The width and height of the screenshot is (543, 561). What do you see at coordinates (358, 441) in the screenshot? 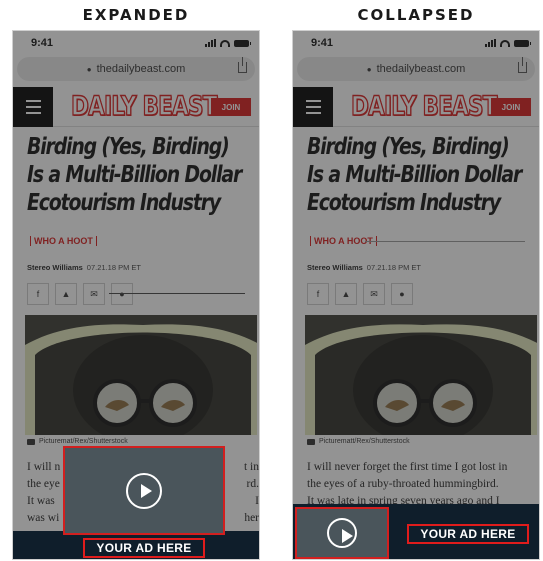
I see `photo-caption: Picturematt/Rex/Shutterstock` at bounding box center [358, 441].